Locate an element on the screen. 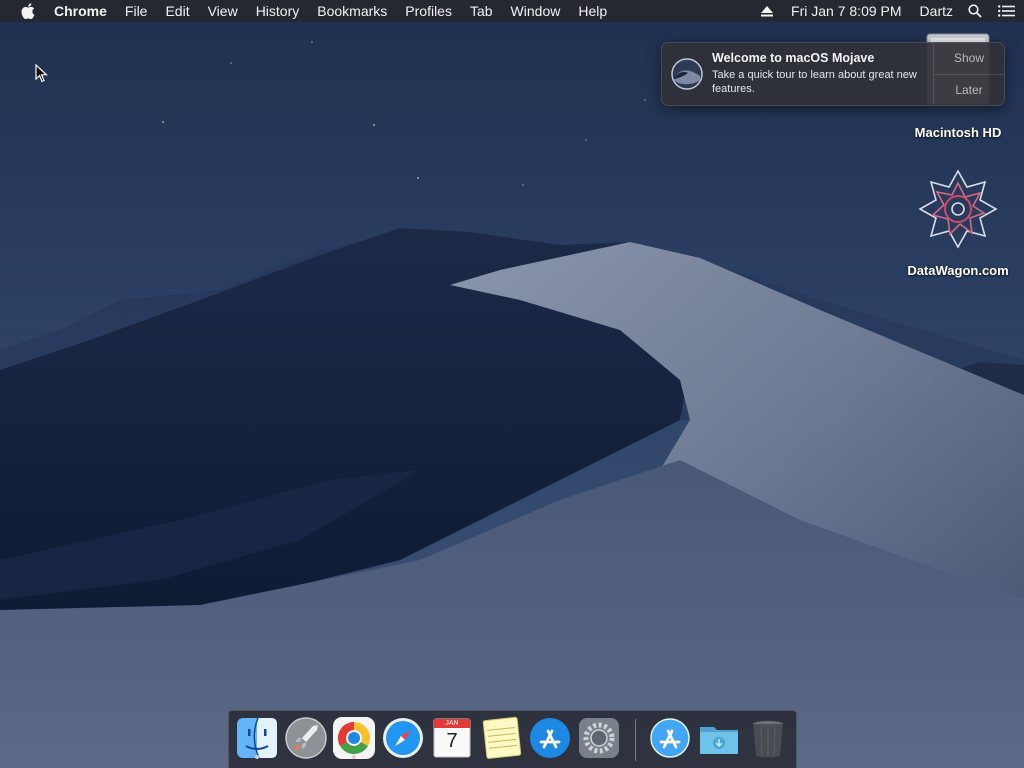 This screenshot has height=768, width=1024. menu-help: Help is located at coordinates (592, 11).